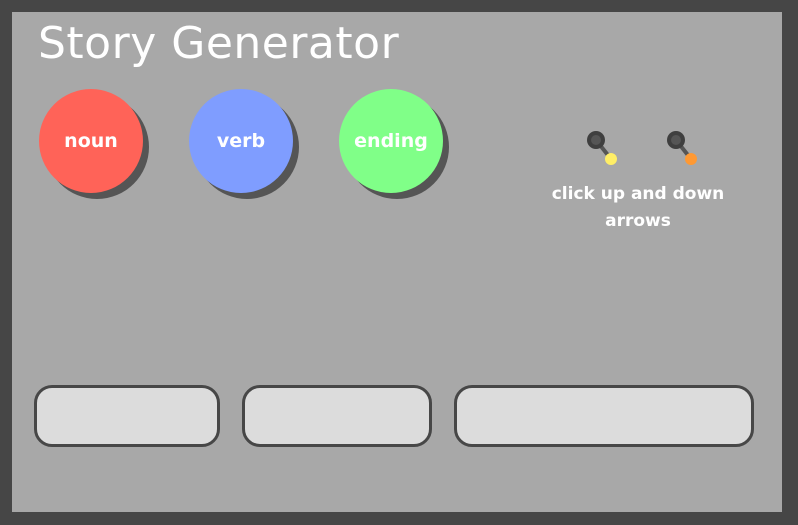 This screenshot has width=798, height=525. I want to click on noun-output-box, so click(127, 416).